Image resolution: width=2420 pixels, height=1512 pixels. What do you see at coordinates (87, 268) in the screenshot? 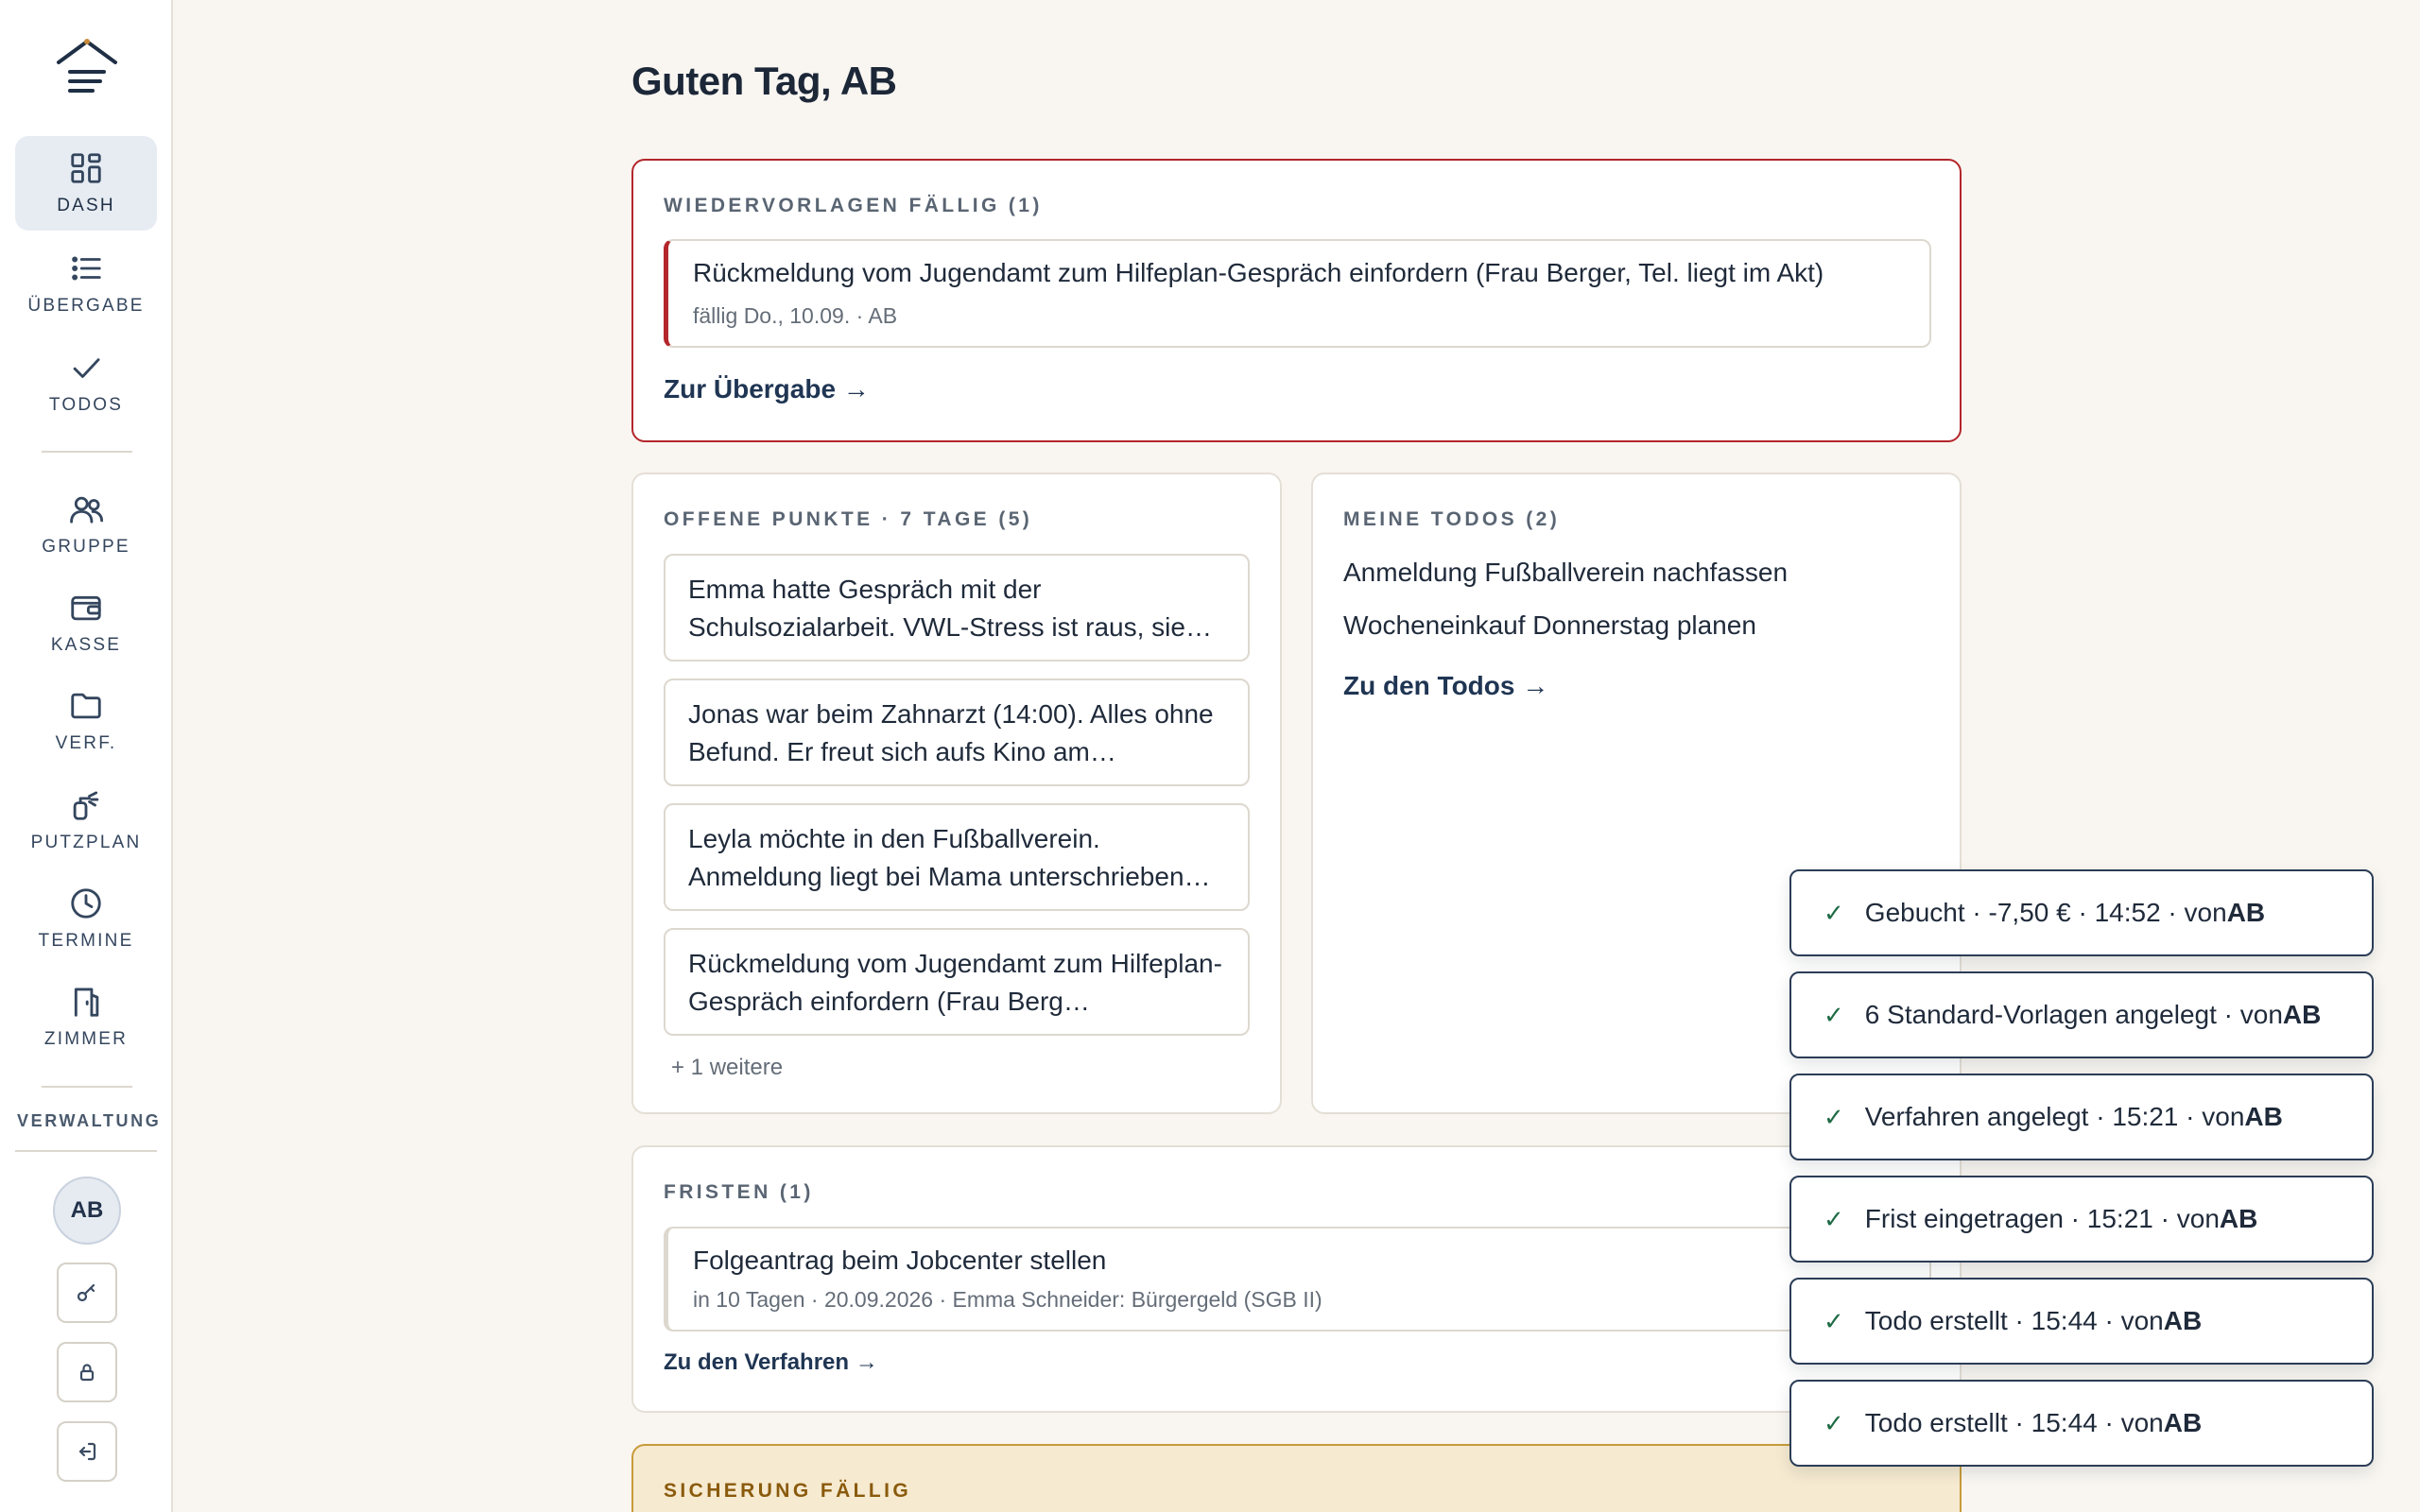
I see `list-icon` at bounding box center [87, 268].